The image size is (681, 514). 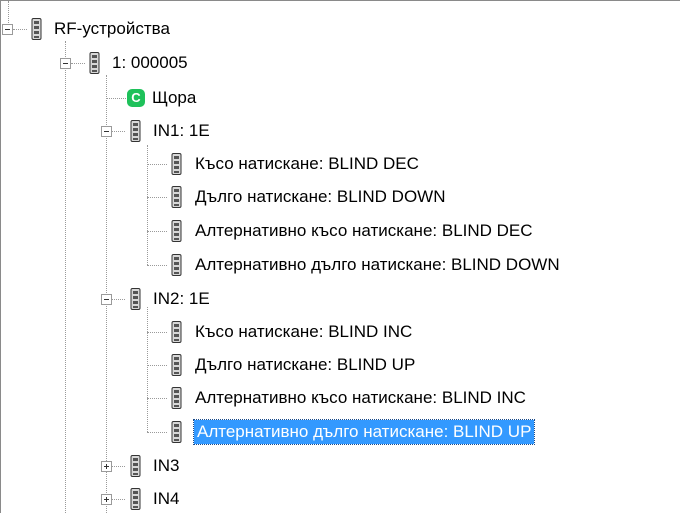 What do you see at coordinates (112, 29) in the screenshot?
I see `tree-node-root-label: RF-устройства` at bounding box center [112, 29].